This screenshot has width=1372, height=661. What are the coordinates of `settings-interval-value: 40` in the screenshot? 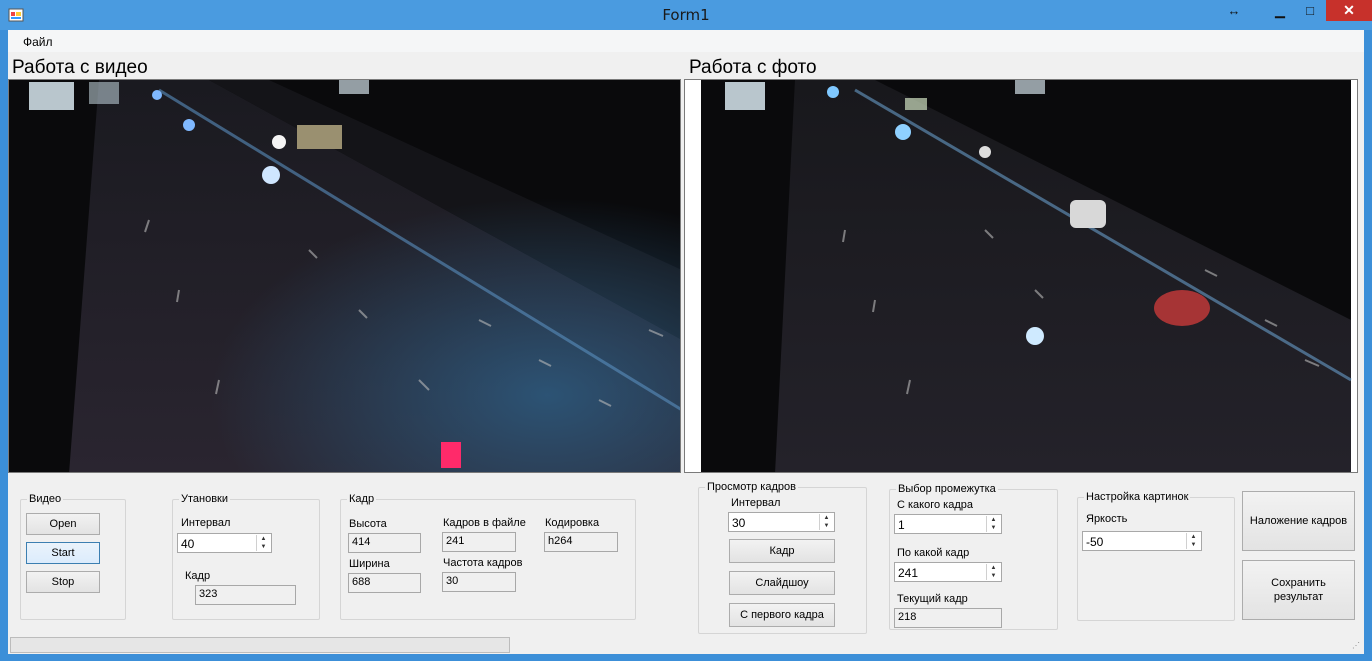 It's located at (187, 544).